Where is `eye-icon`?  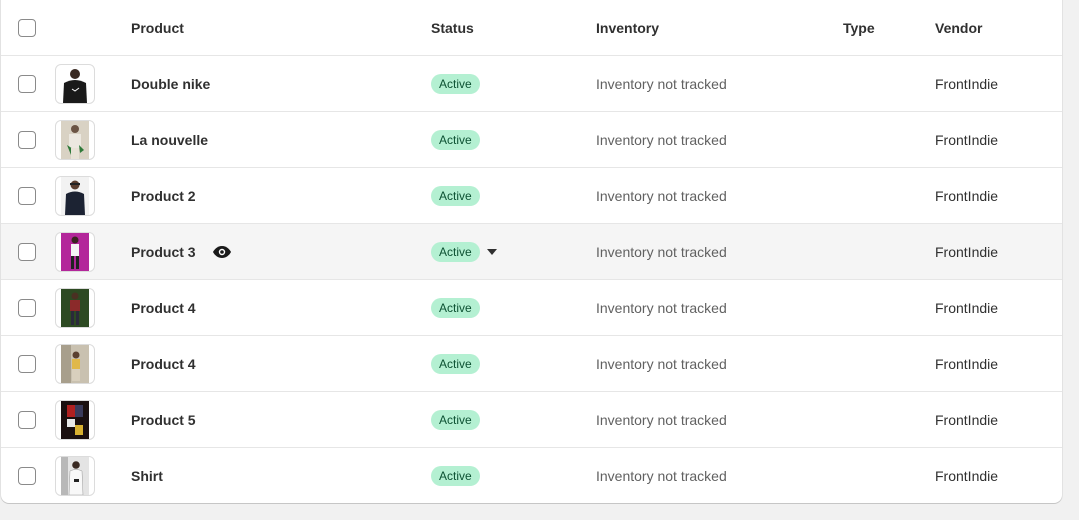
eye-icon is located at coordinates (221, 251).